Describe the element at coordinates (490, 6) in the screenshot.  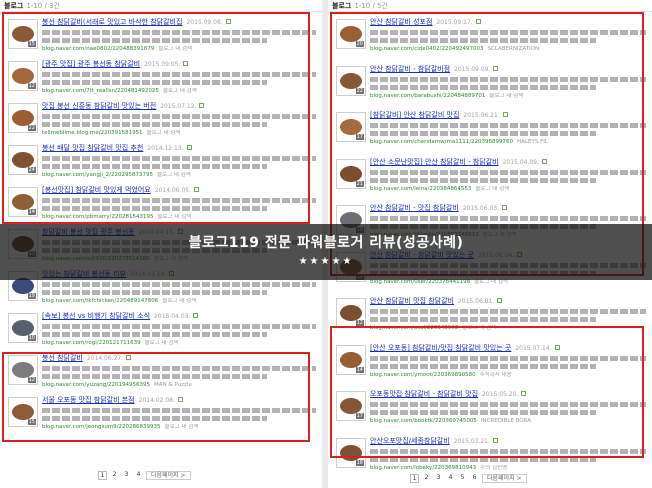
I see `right-panel-header: 블로그 1-10 / 5건` at that location.